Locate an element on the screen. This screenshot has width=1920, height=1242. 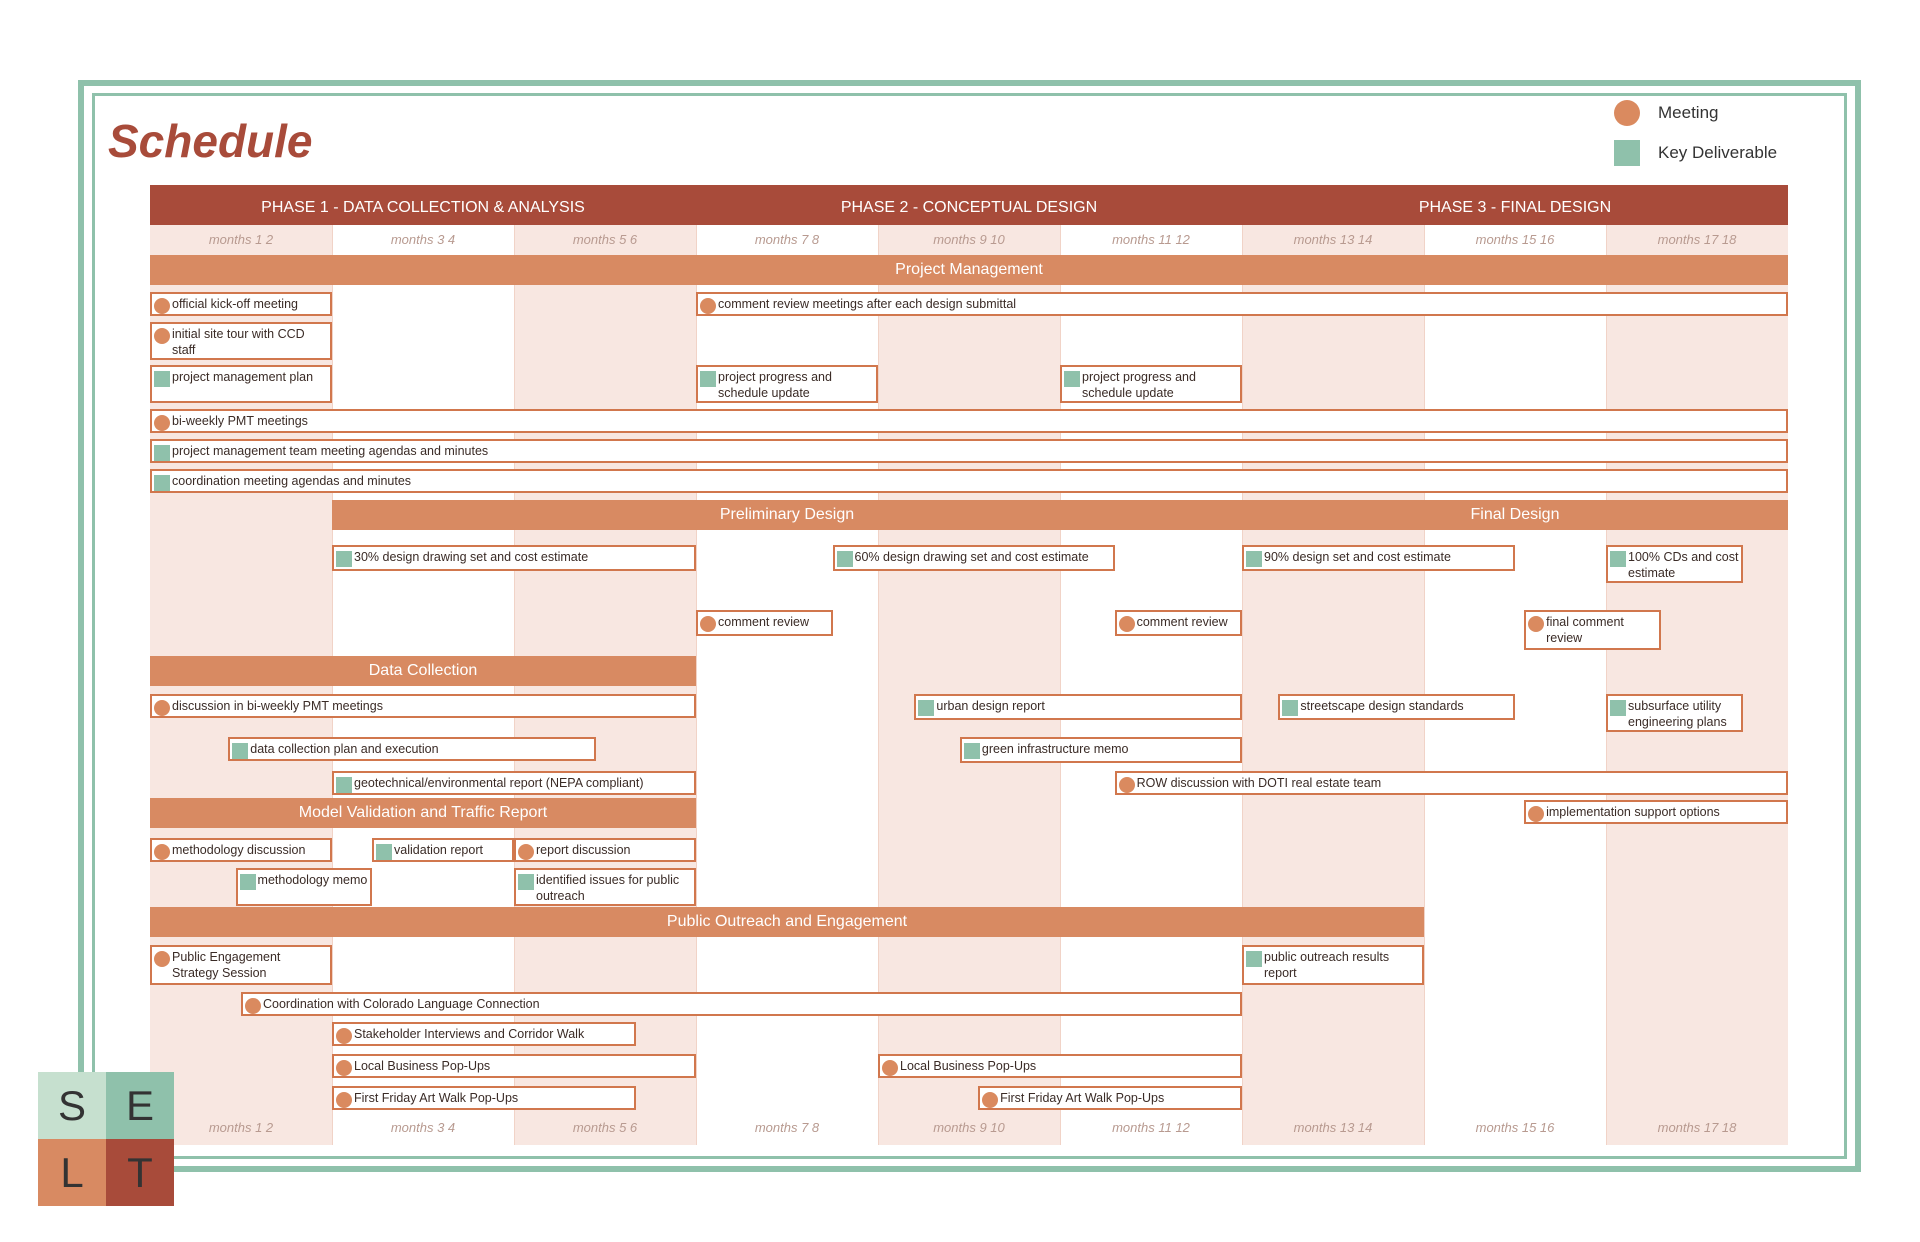
item-label: public outreach results report is located at coordinates (1327, 965).